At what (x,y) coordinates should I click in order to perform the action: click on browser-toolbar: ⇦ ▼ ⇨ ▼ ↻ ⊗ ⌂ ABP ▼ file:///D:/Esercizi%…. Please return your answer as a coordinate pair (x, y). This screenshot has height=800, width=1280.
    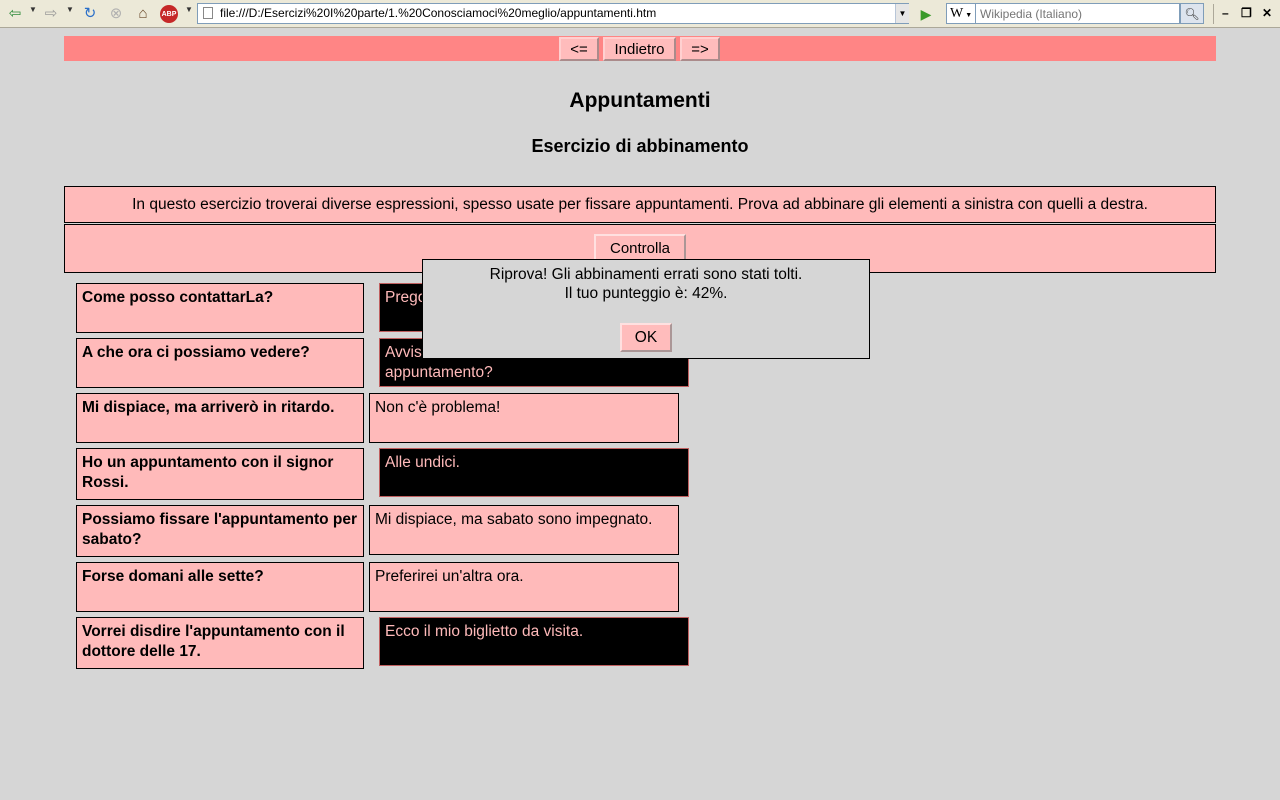
    Looking at the image, I should click on (640, 14).